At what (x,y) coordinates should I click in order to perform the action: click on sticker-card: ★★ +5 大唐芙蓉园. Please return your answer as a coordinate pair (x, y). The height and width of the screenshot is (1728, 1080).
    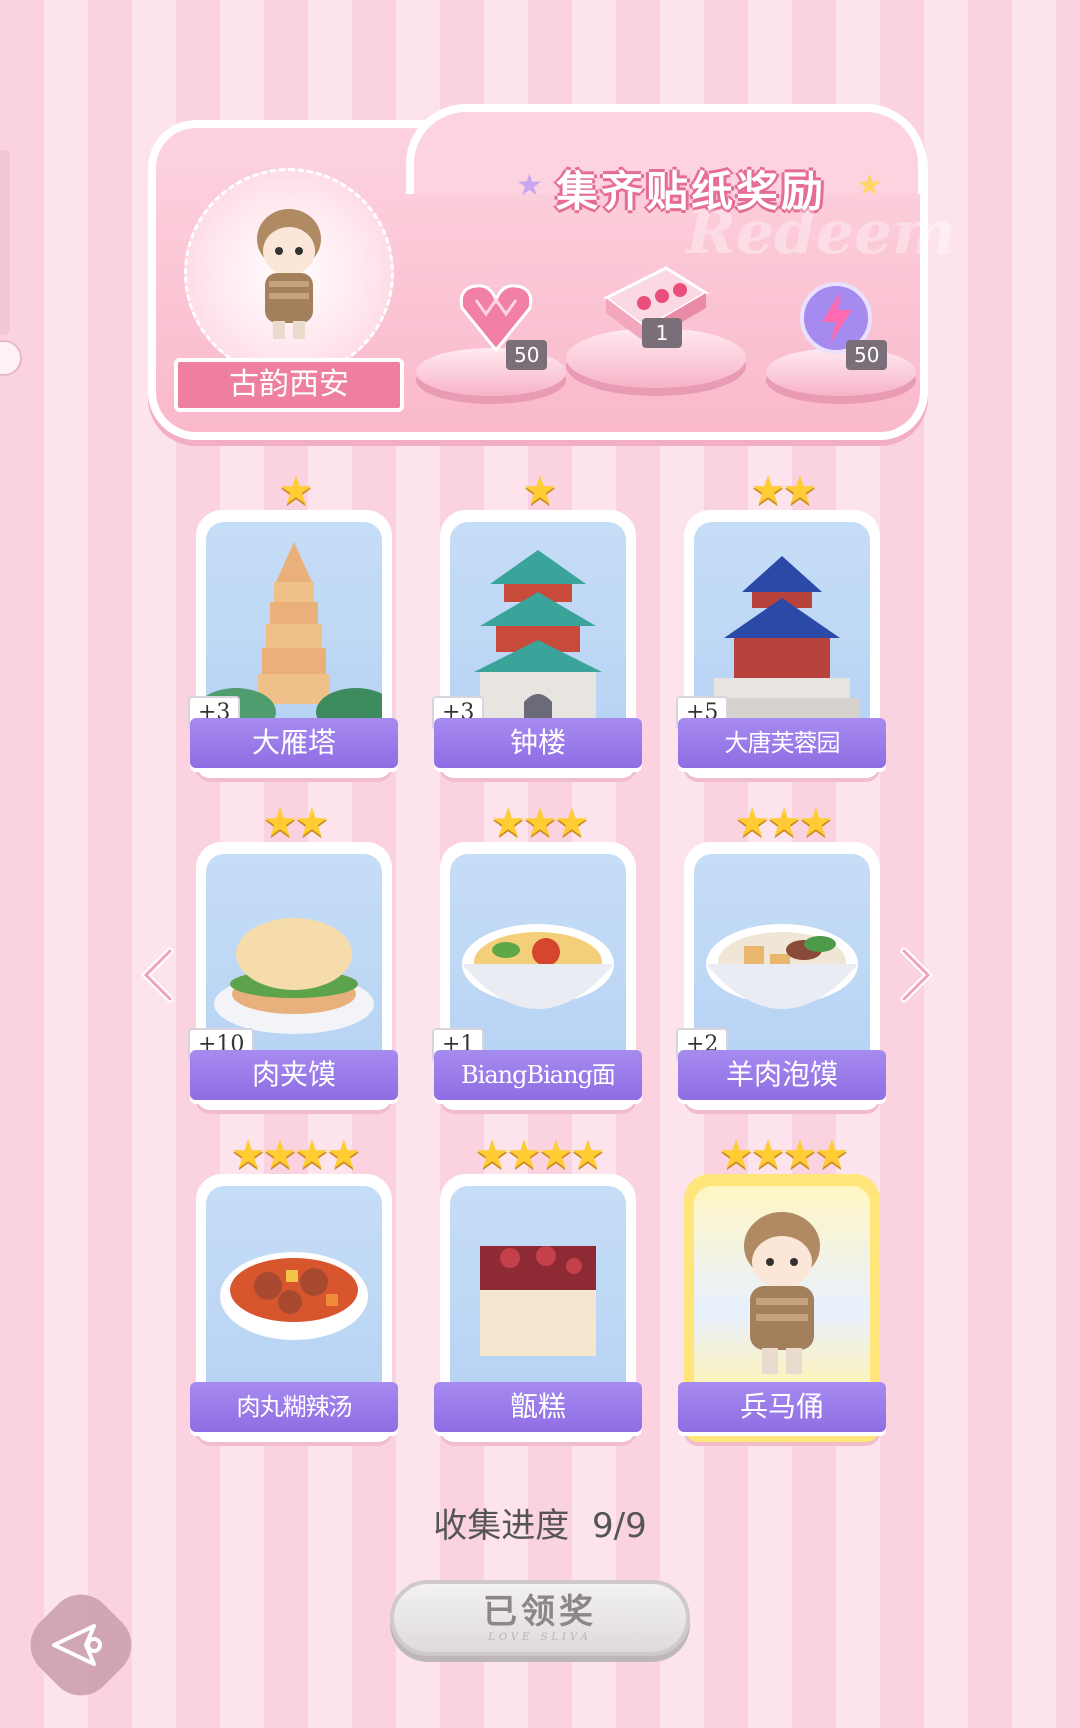
    Looking at the image, I should click on (781, 623).